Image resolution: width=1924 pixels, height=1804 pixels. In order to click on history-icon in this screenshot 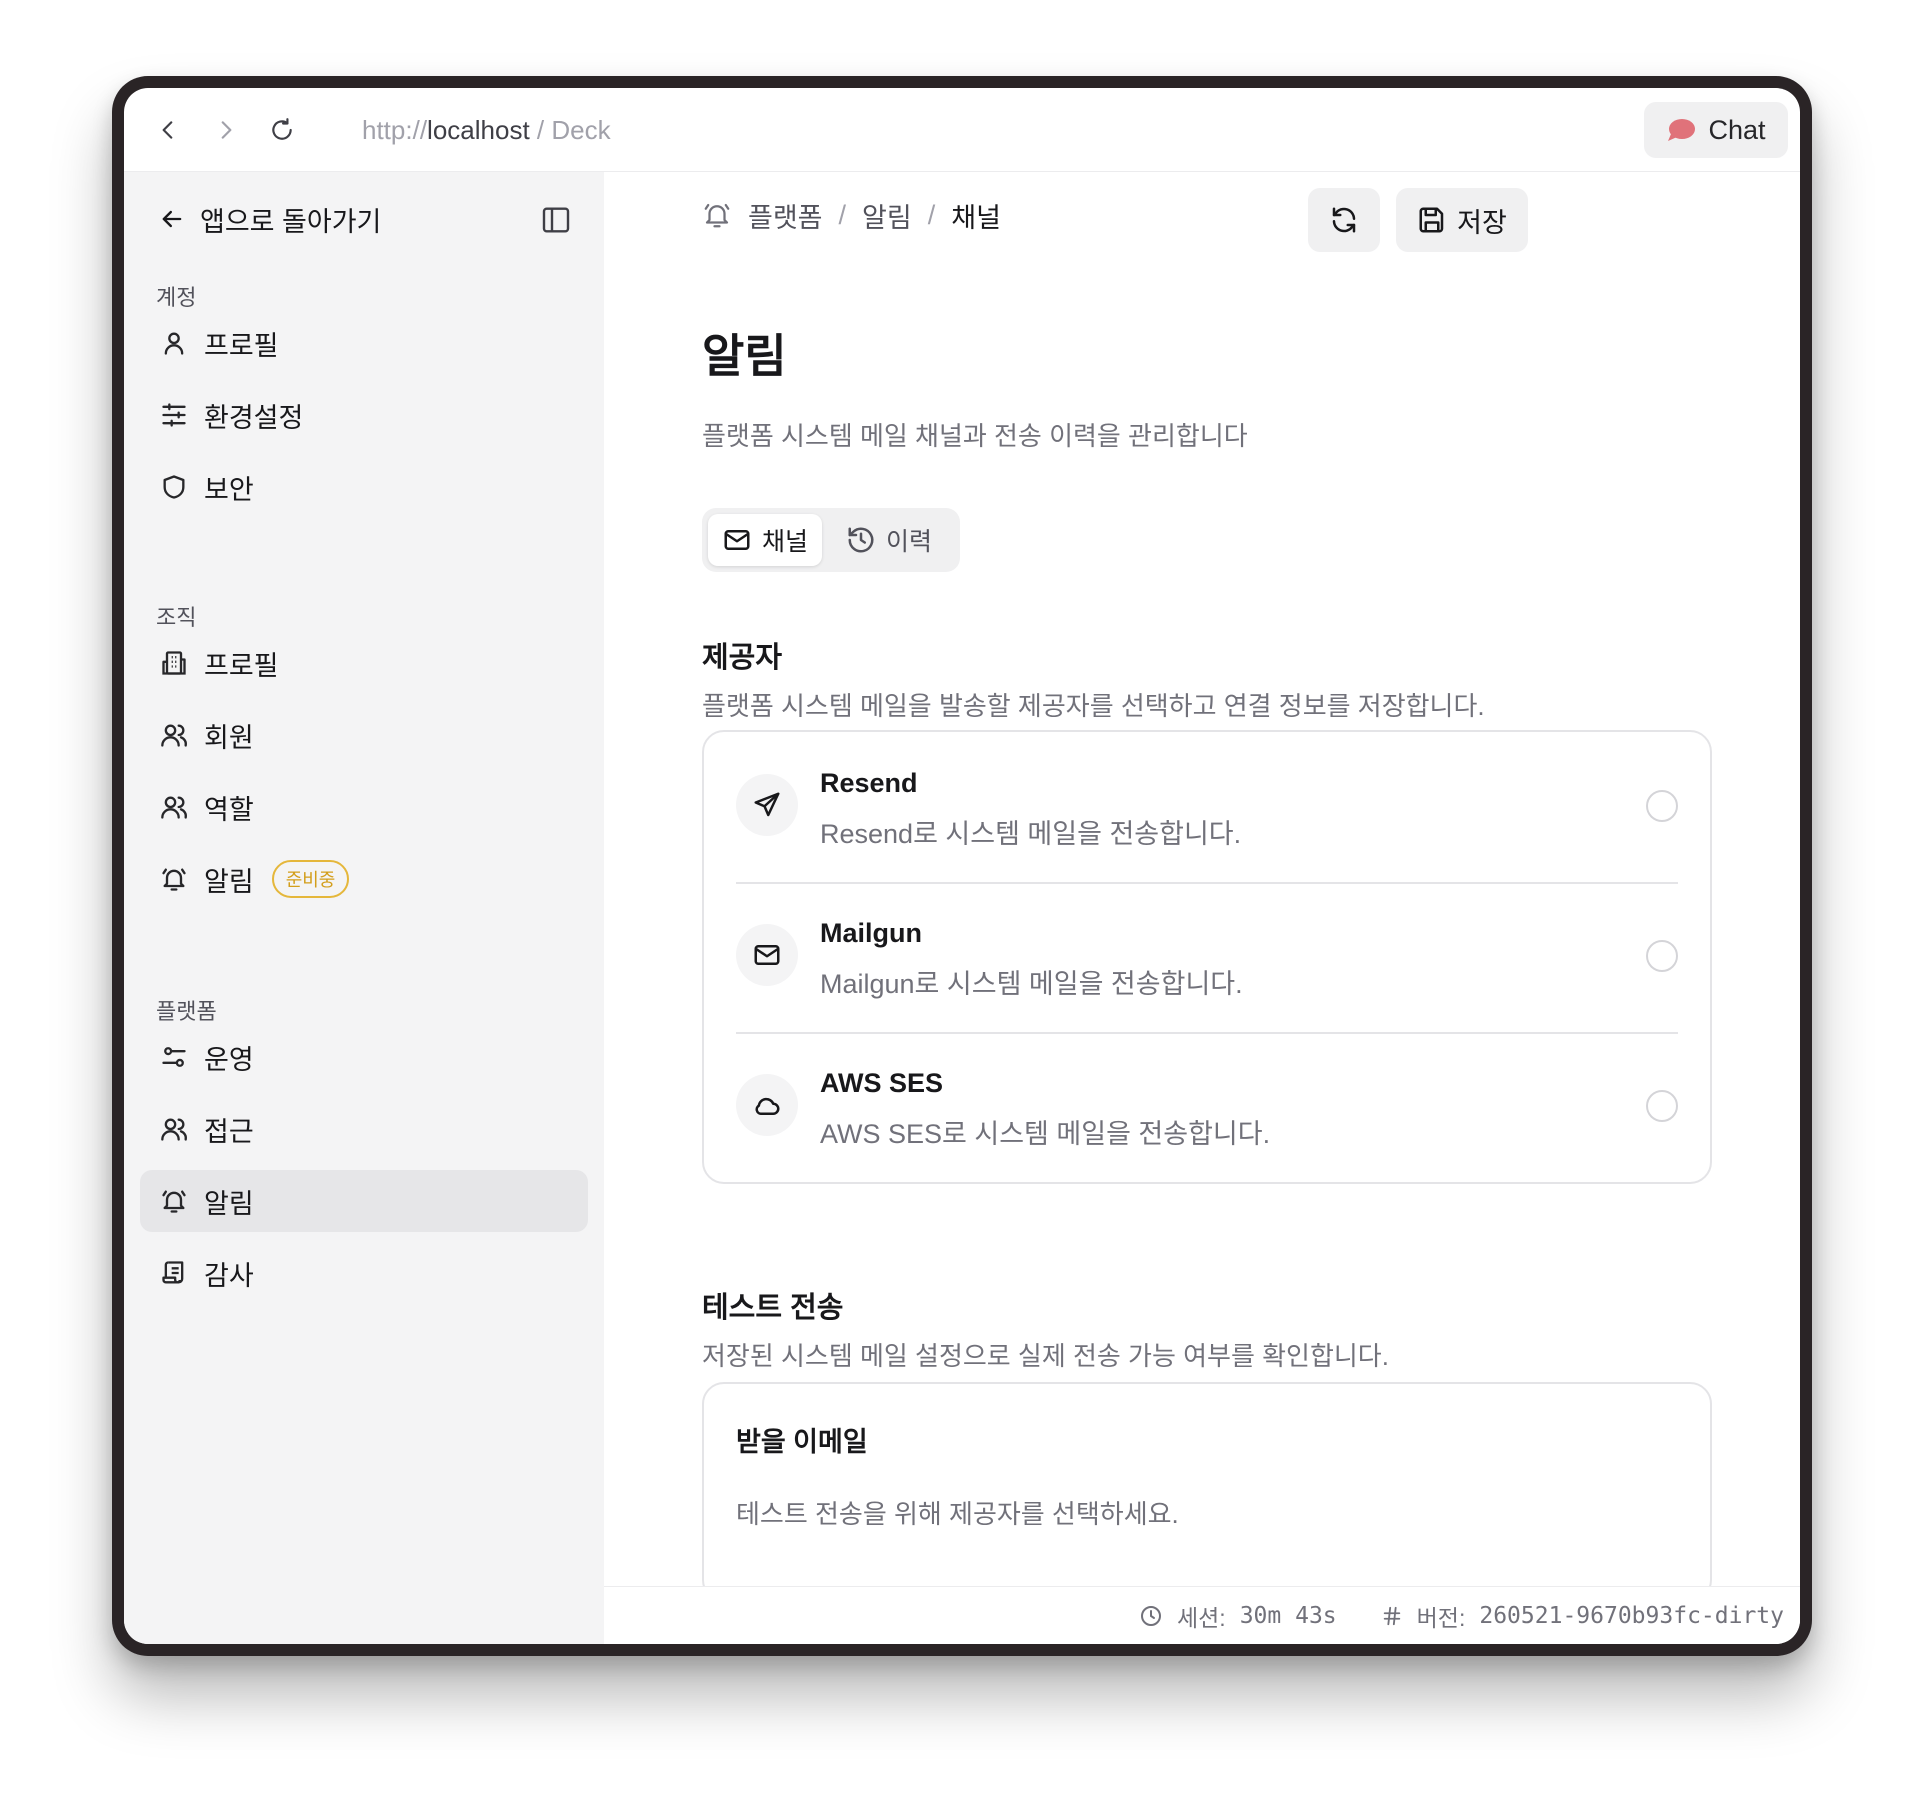, I will do `click(861, 540)`.